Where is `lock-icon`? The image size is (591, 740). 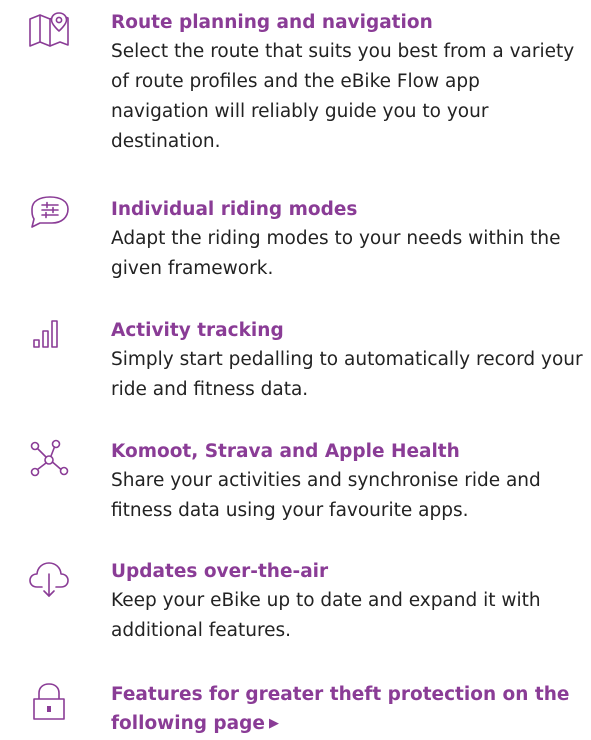
lock-icon is located at coordinates (50, 702).